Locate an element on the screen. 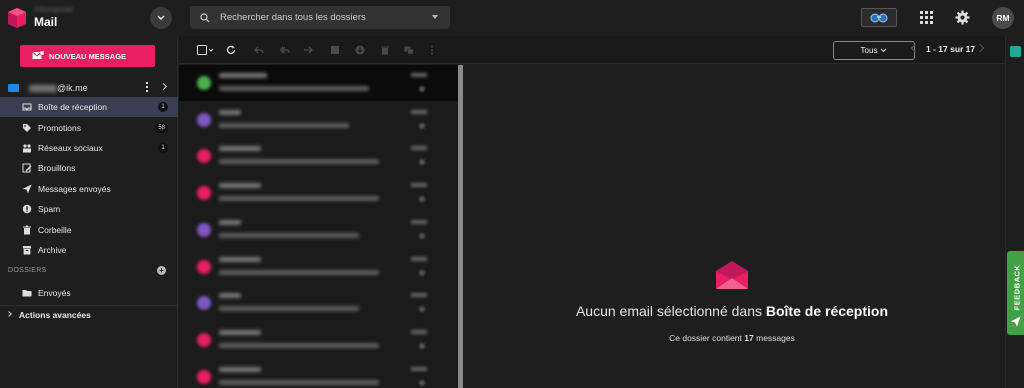 The height and width of the screenshot is (388, 1024). sidebar-item-sent: Messages envoyés is located at coordinates (89, 189).